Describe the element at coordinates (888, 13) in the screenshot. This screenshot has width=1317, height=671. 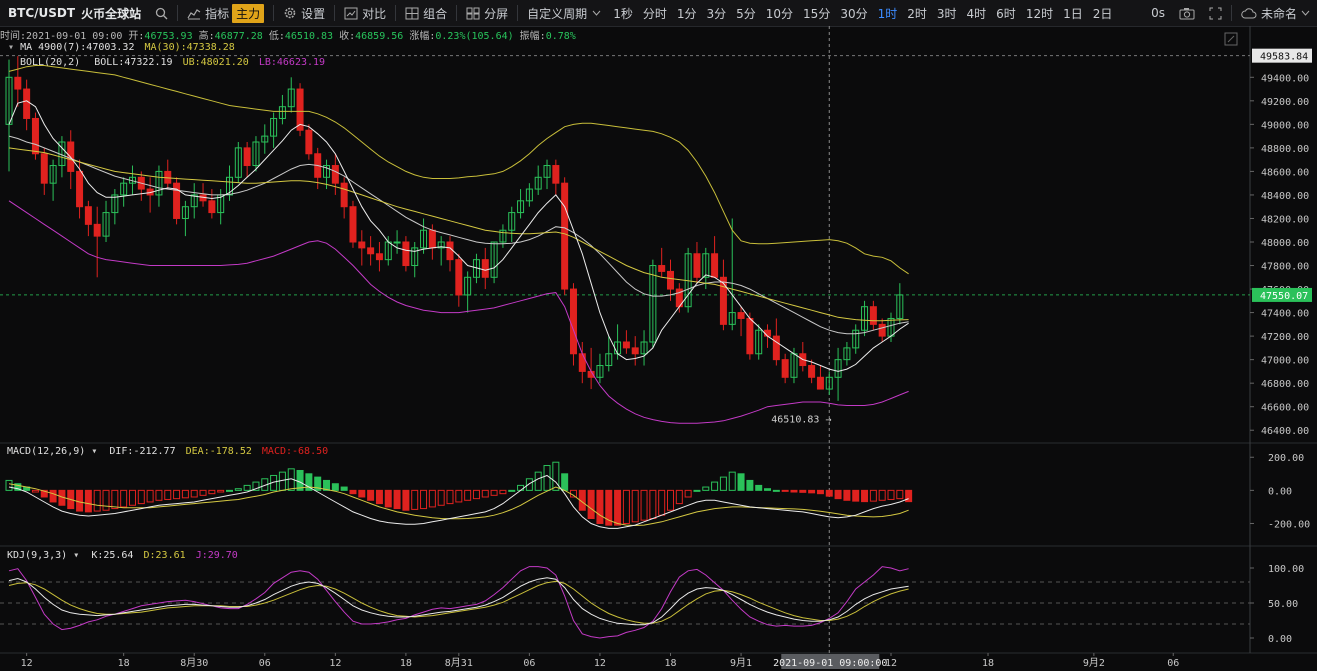
I see `interval-button: 1时` at that location.